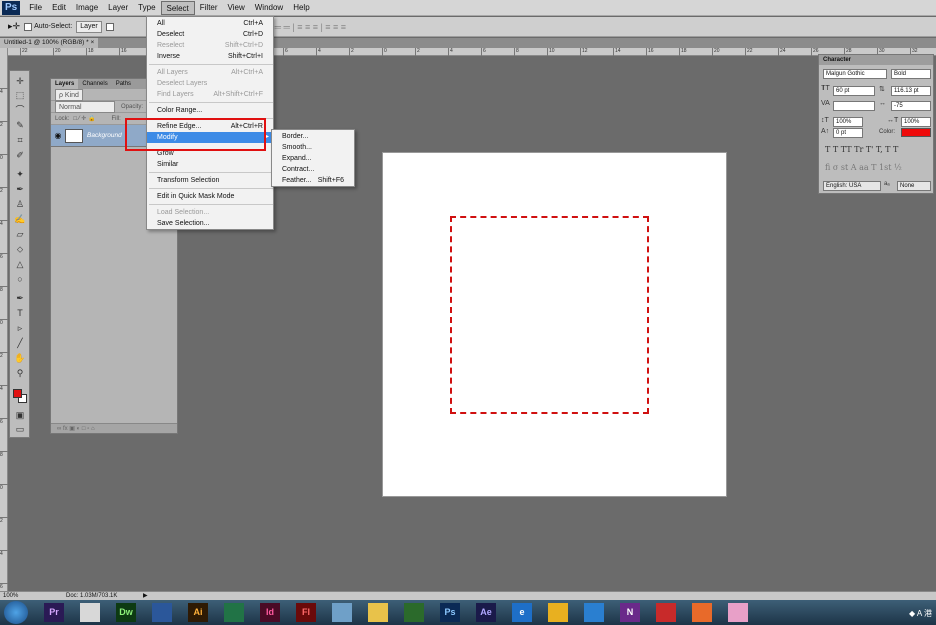 The width and height of the screenshot is (936, 625). Describe the element at coordinates (210, 72) in the screenshot. I see `menu-item-all-layers: All Layers Alt+Ctrl+A` at that location.